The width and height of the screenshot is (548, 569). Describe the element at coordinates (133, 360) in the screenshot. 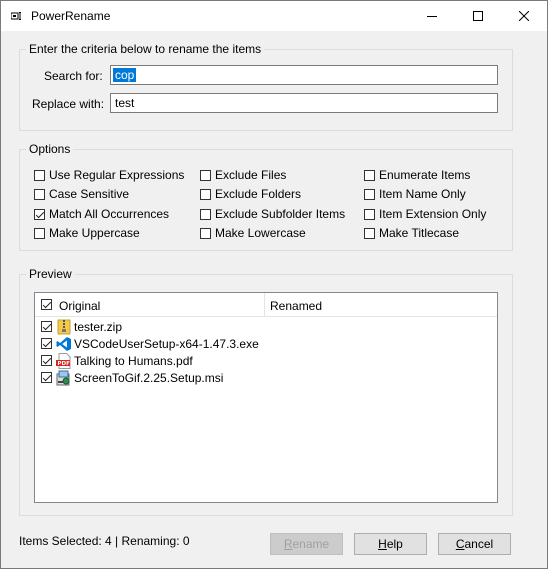

I see `file-name: Talking to Humans.pdf` at that location.